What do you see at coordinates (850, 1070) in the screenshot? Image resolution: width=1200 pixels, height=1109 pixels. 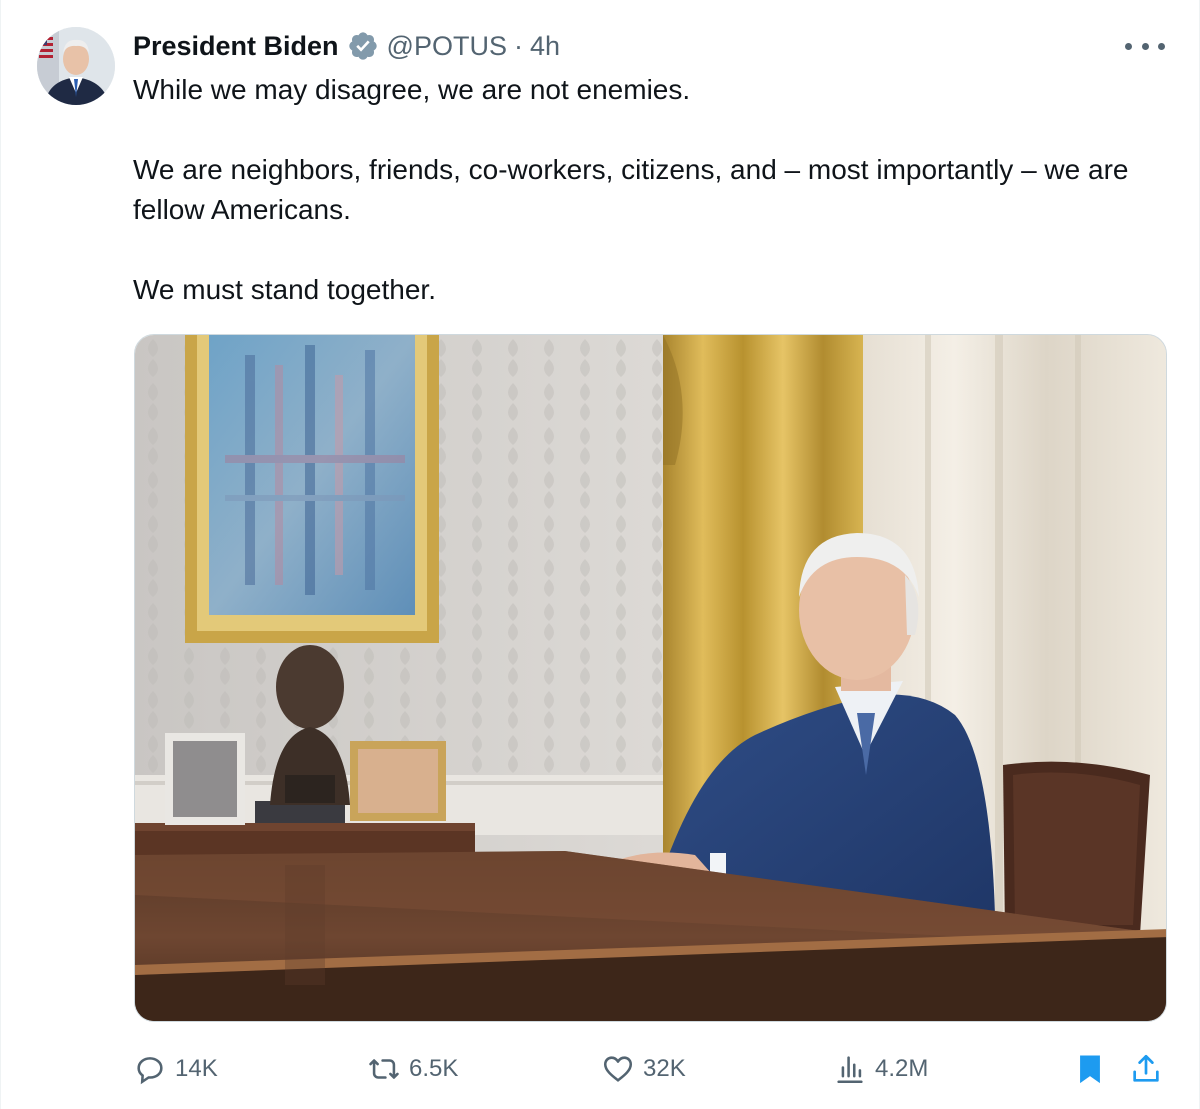 I see `analytics-icon` at bounding box center [850, 1070].